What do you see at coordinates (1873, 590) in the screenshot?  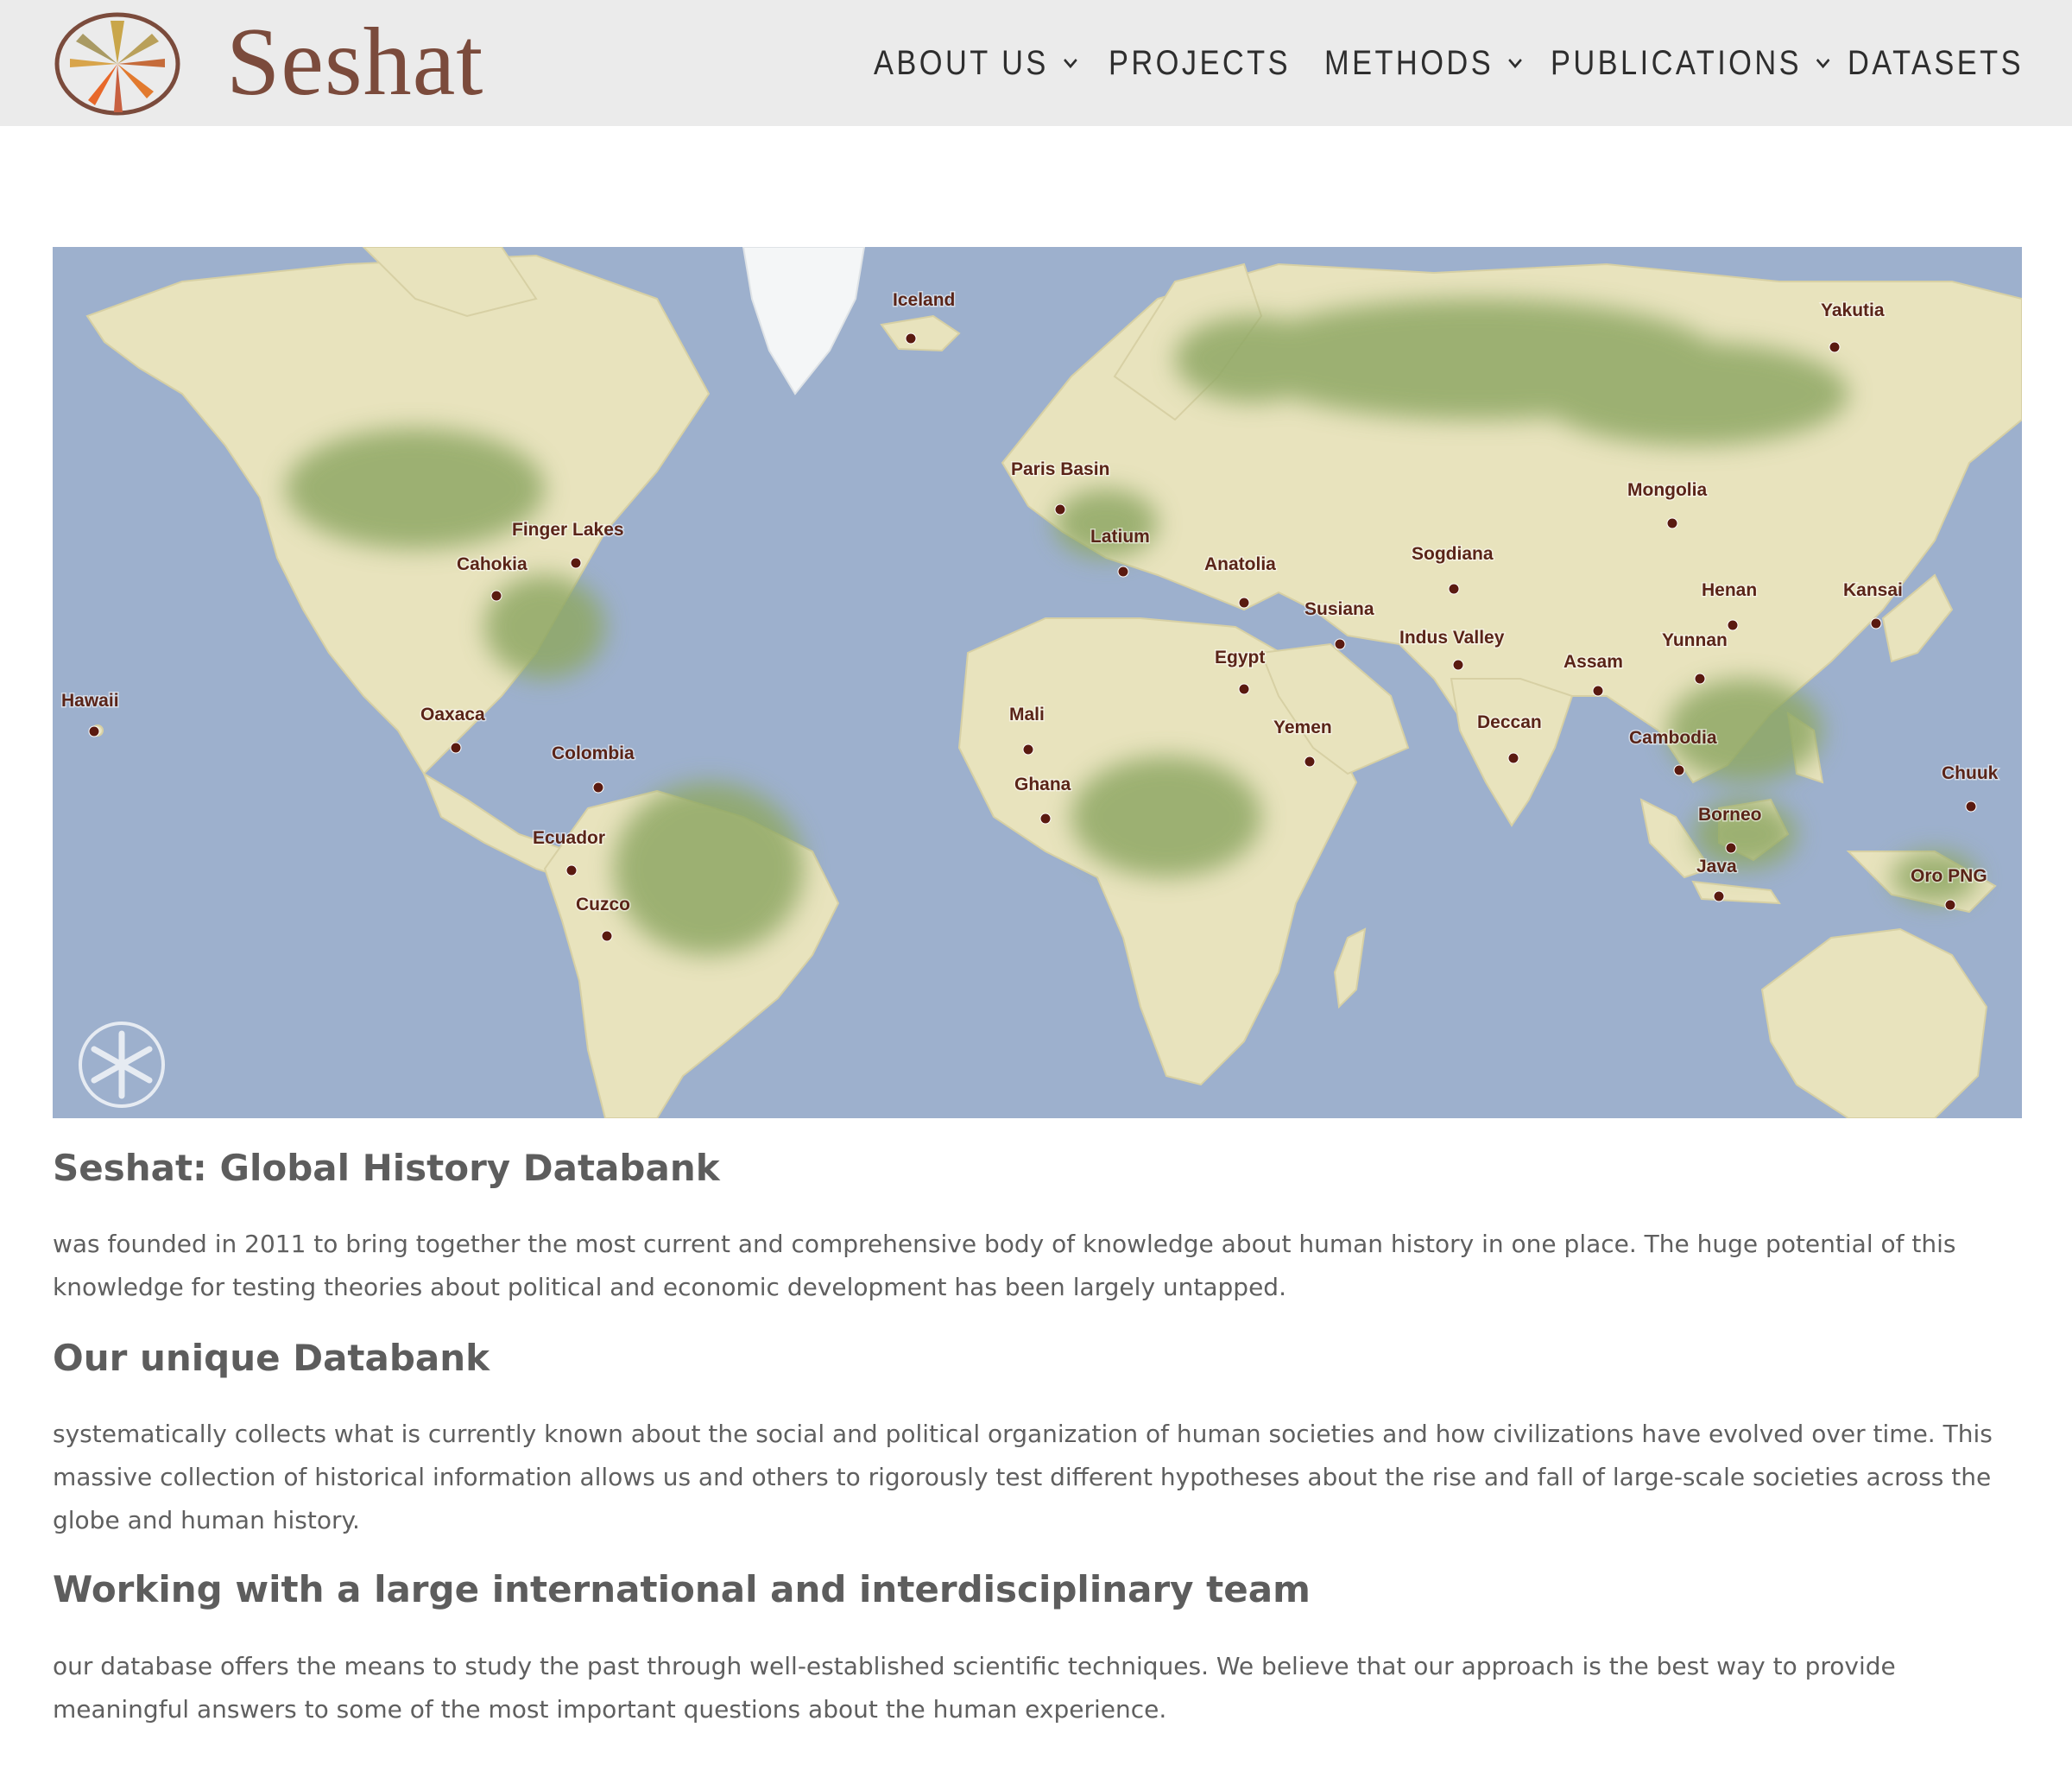 I see `map-label-kansai: Kansai` at bounding box center [1873, 590].